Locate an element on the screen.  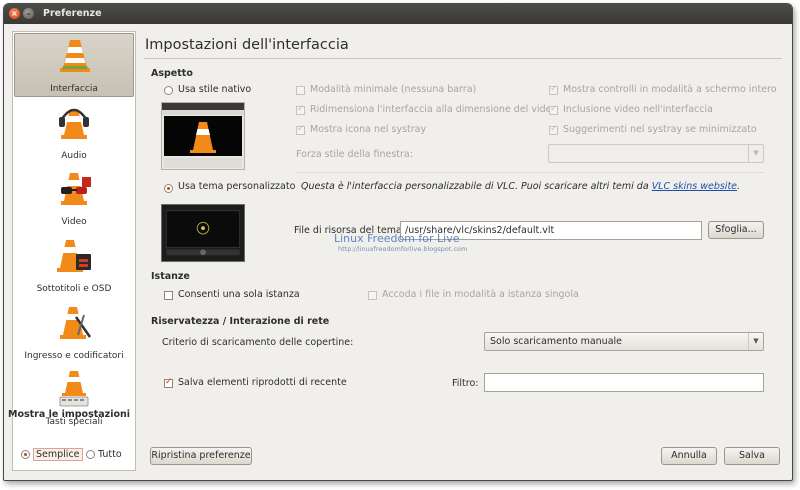
custom-skin-label: Usa tema personalizzato is located at coordinates (236, 186).